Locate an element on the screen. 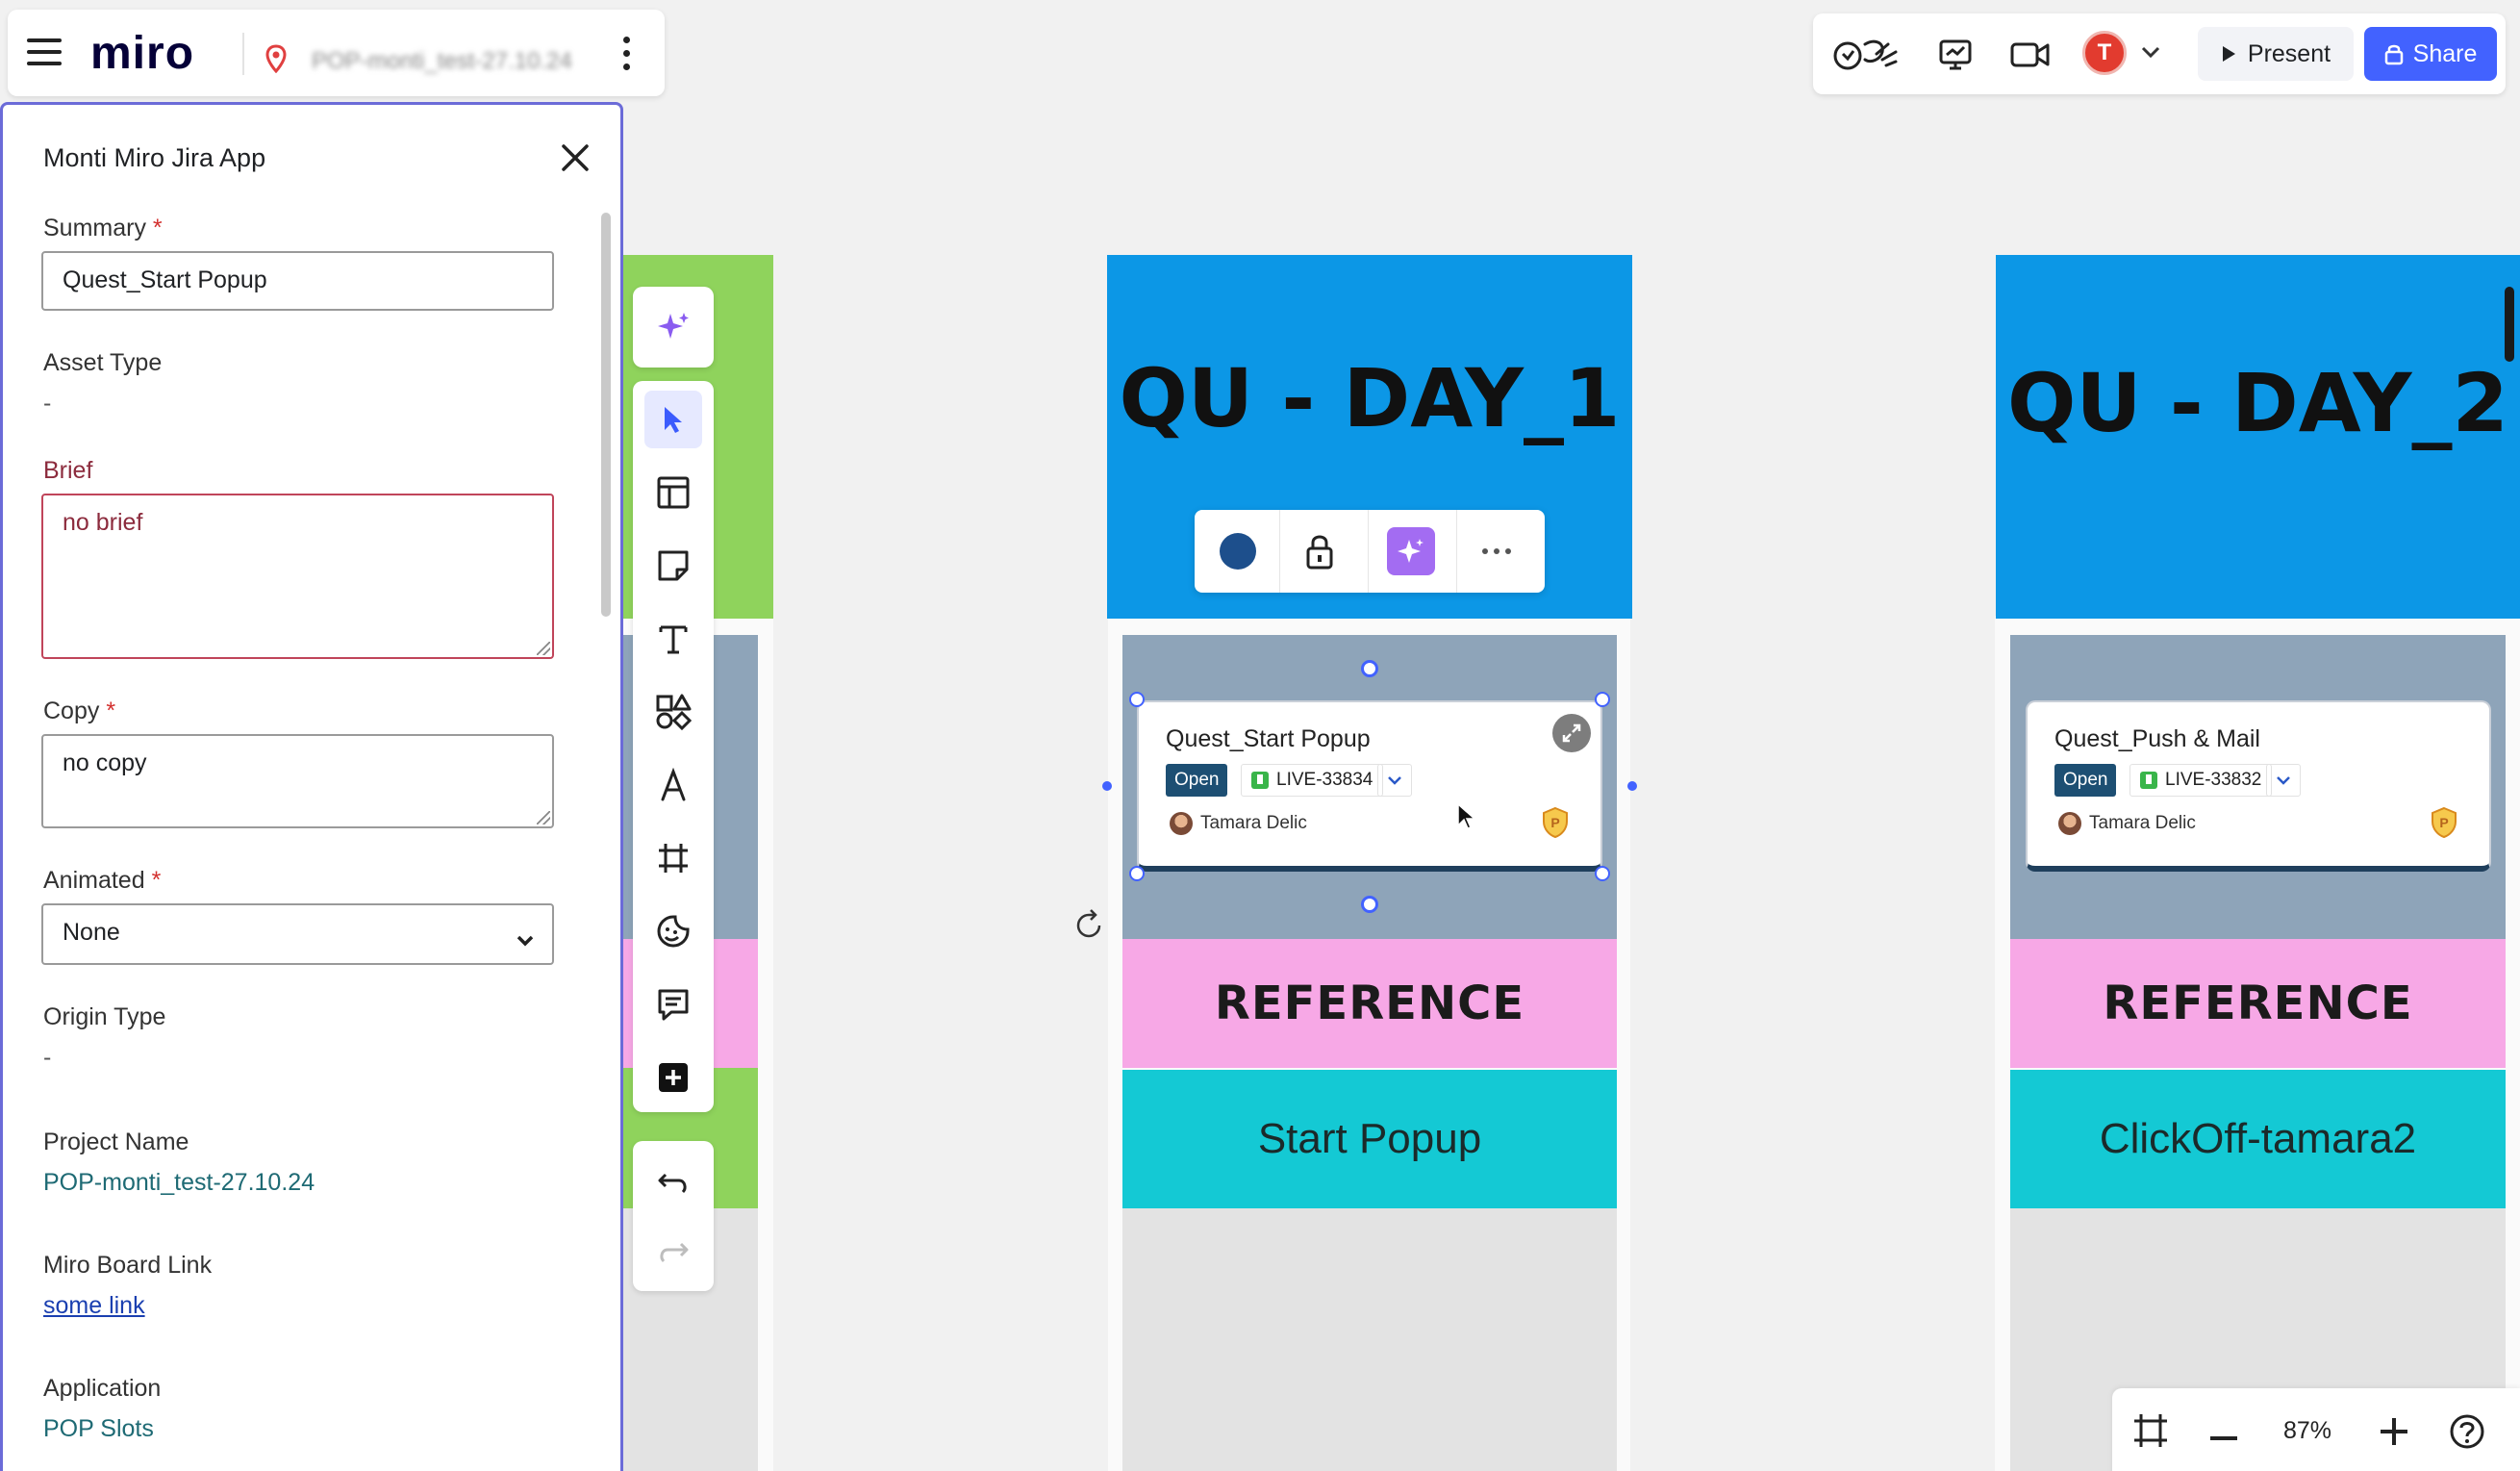 The height and width of the screenshot is (1471, 2520). column-2-name-text: ClickOff-tamara2 is located at coordinates (2258, 1139).